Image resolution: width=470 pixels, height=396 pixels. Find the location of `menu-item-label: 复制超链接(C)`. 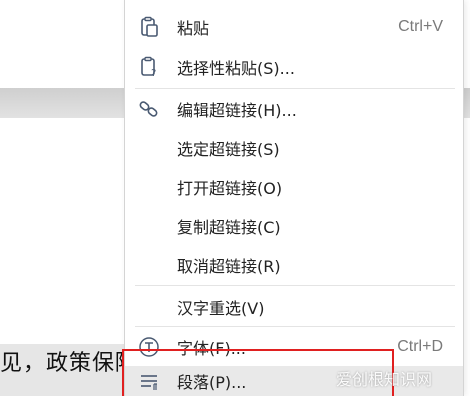

menu-item-label: 复制超链接(C) is located at coordinates (229, 227).